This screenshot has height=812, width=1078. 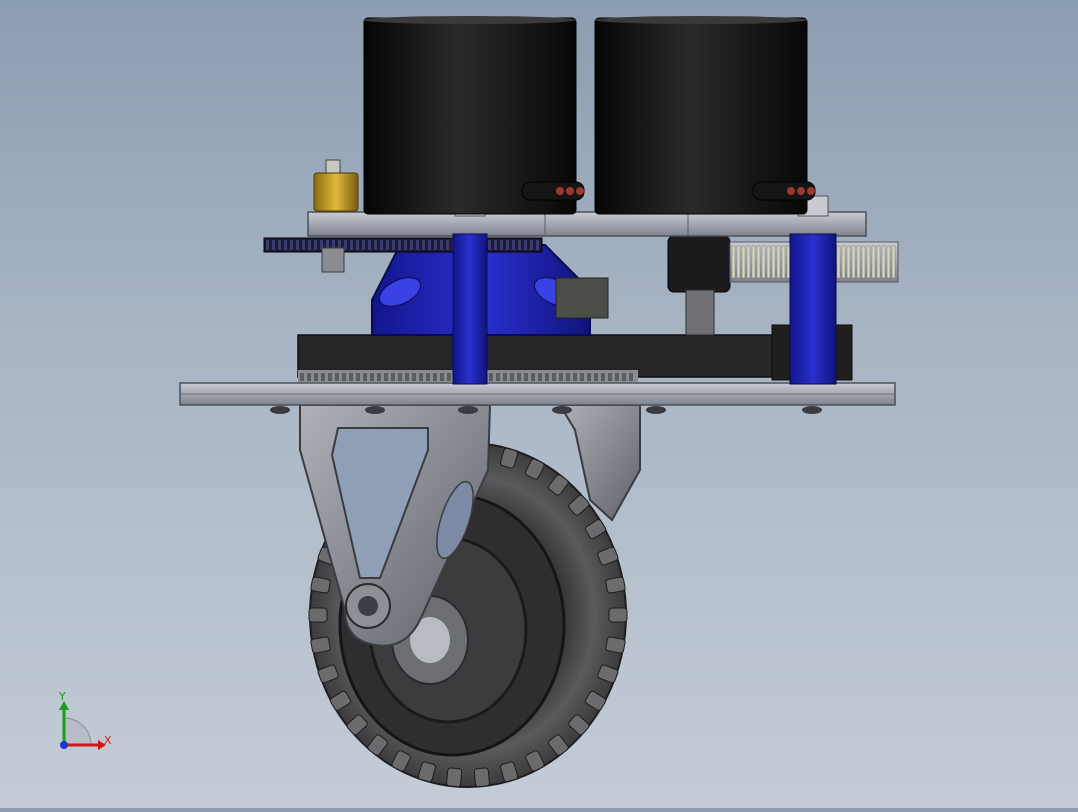 What do you see at coordinates (537, 398) in the screenshot?
I see `lower-plate` at bounding box center [537, 398].